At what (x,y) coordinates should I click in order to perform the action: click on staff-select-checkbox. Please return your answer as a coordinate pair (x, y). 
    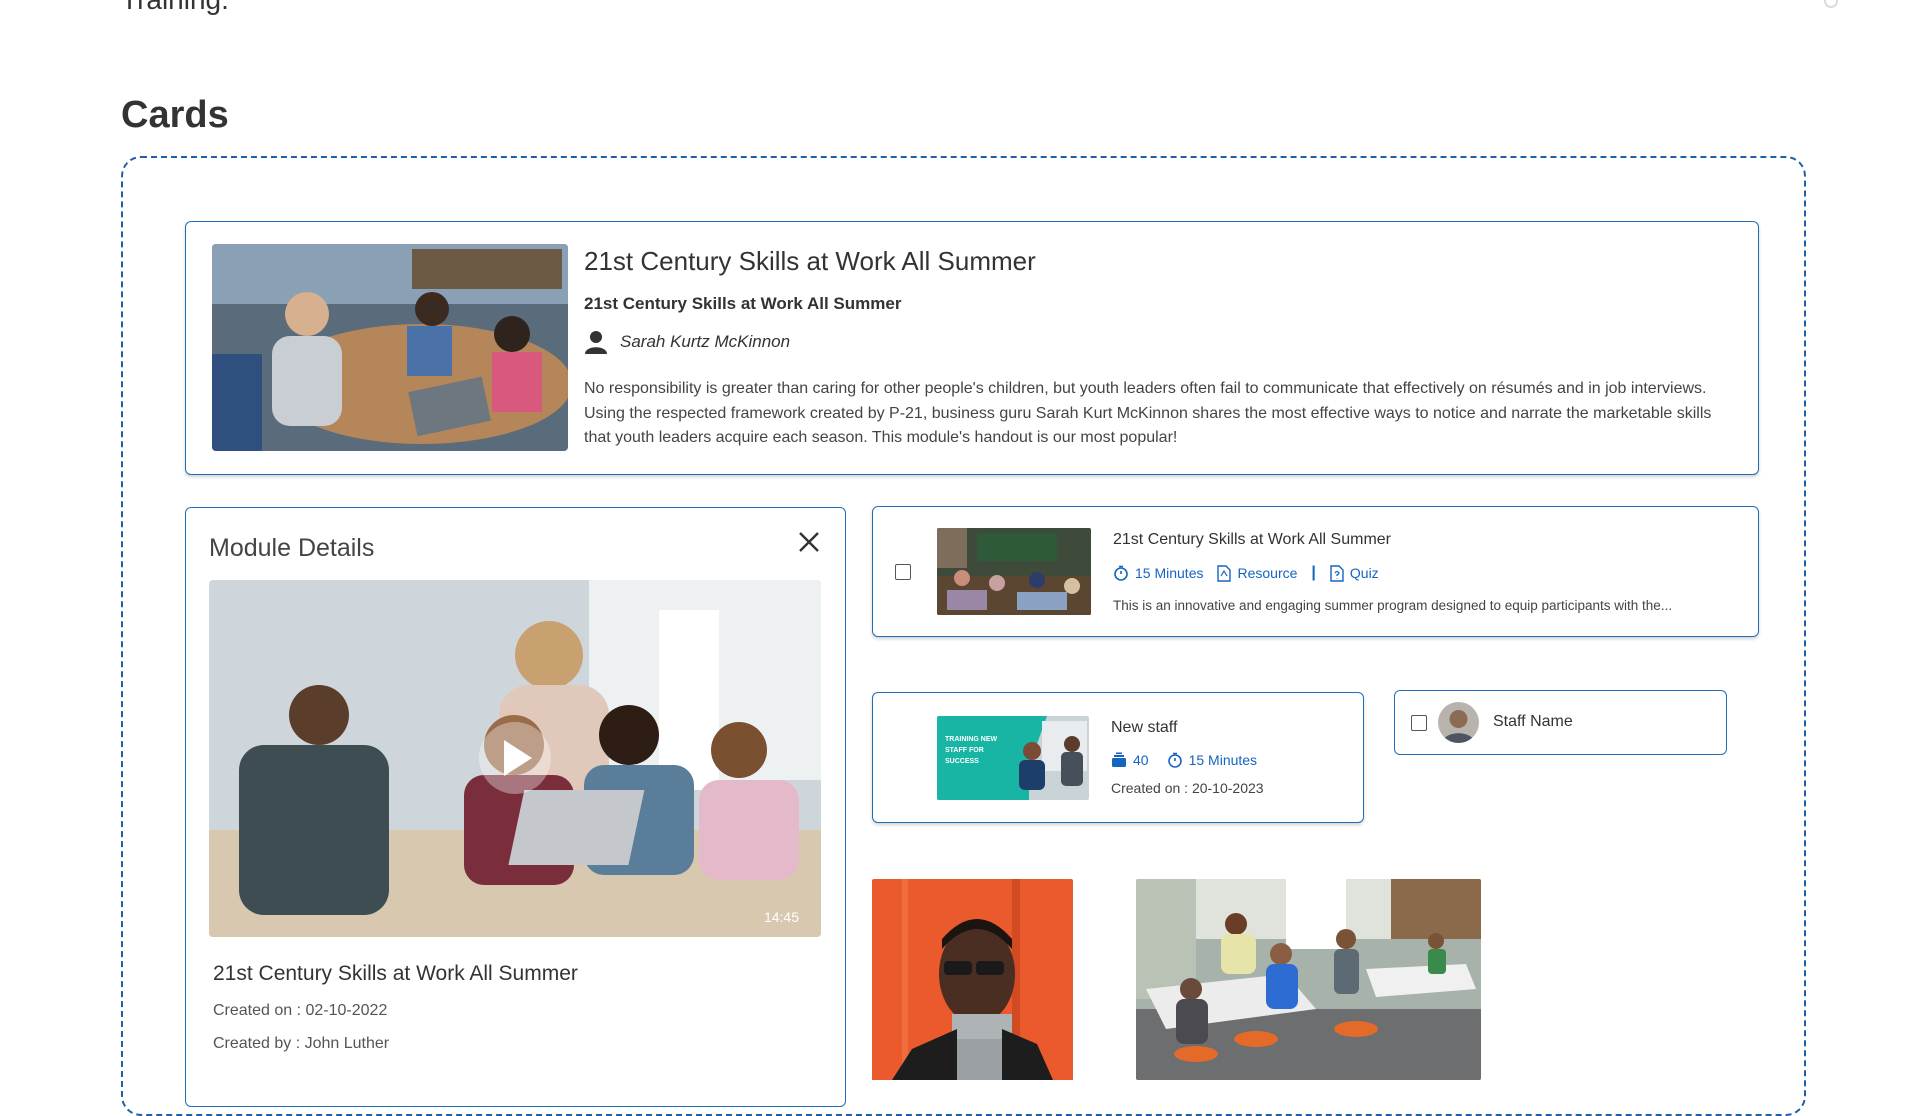
    Looking at the image, I should click on (1419, 723).